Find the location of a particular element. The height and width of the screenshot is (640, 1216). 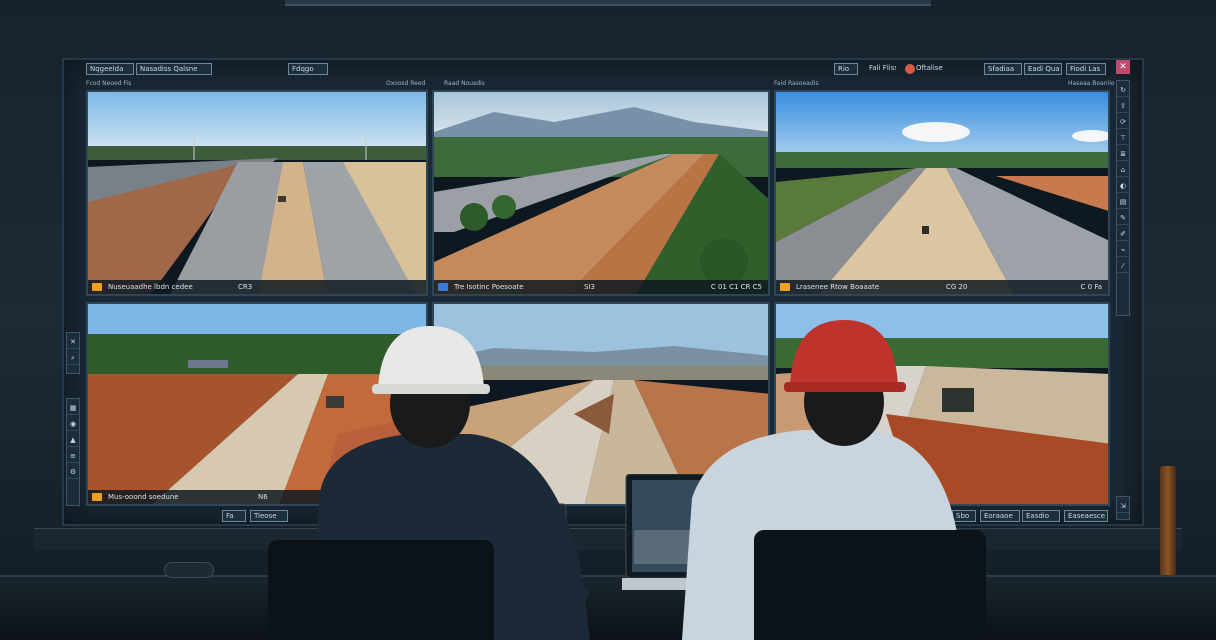

right-toolbar: ↻ ⇧ ⟳ ⊤ ≣ ⌂ ◐ ▤ ✎ ✐ ⌁ ⁄ is located at coordinates (1123, 198).